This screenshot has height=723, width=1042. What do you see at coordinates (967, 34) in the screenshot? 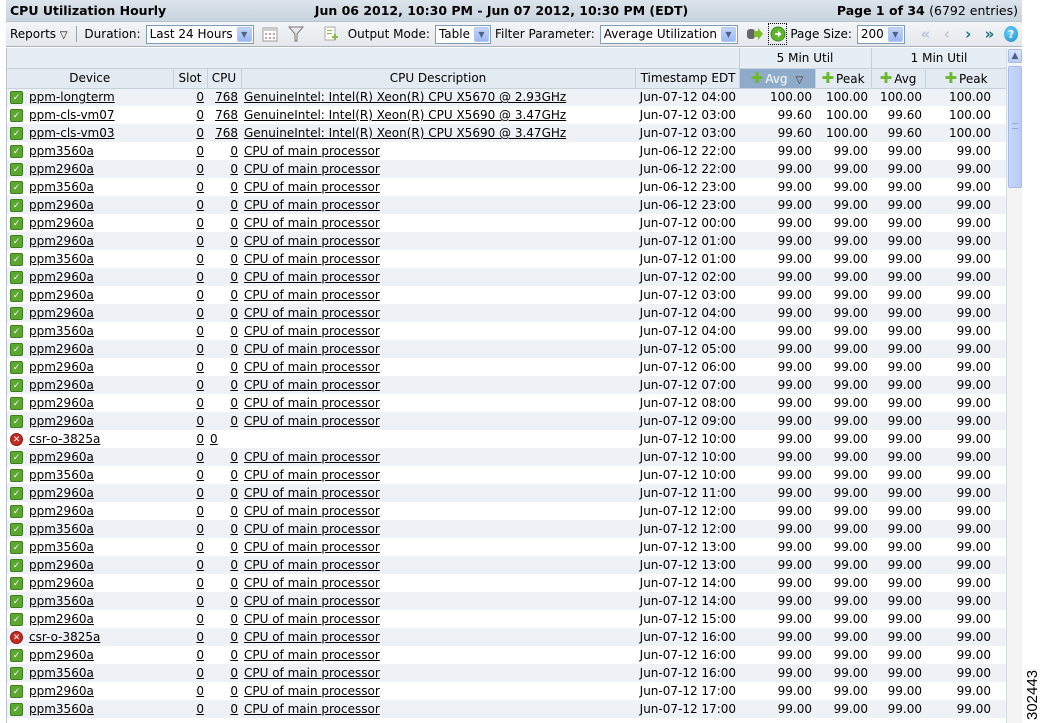
I see `next-page-icon: ›` at bounding box center [967, 34].